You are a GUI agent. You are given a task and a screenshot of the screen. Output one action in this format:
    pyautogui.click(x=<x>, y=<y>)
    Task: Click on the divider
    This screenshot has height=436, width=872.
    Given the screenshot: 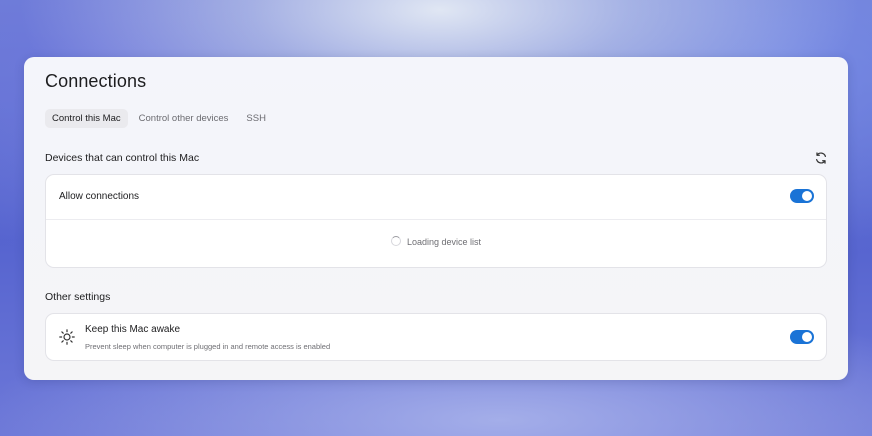 What is the action you would take?
    pyautogui.click(x=436, y=219)
    